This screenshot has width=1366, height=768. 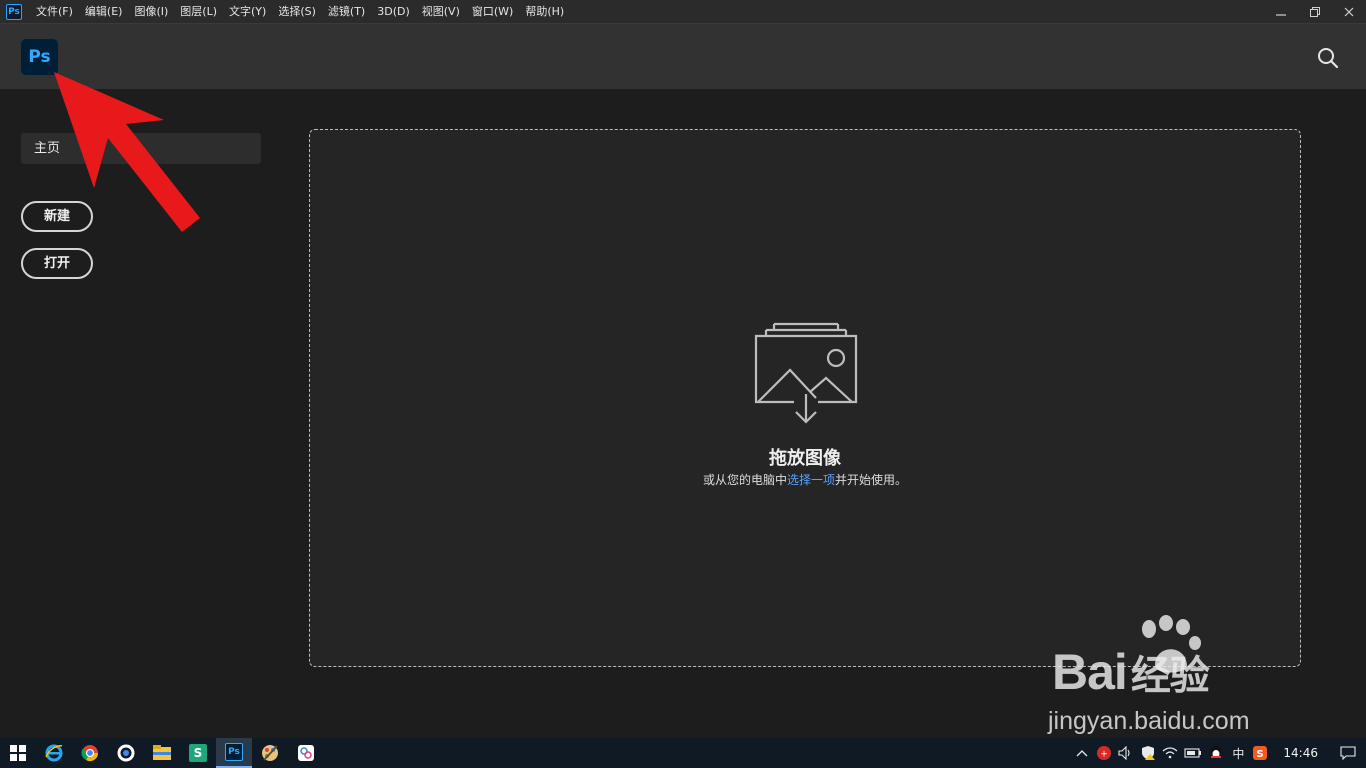 What do you see at coordinates (198, 12) in the screenshot?
I see `menu-layer: 图层(L)` at bounding box center [198, 12].